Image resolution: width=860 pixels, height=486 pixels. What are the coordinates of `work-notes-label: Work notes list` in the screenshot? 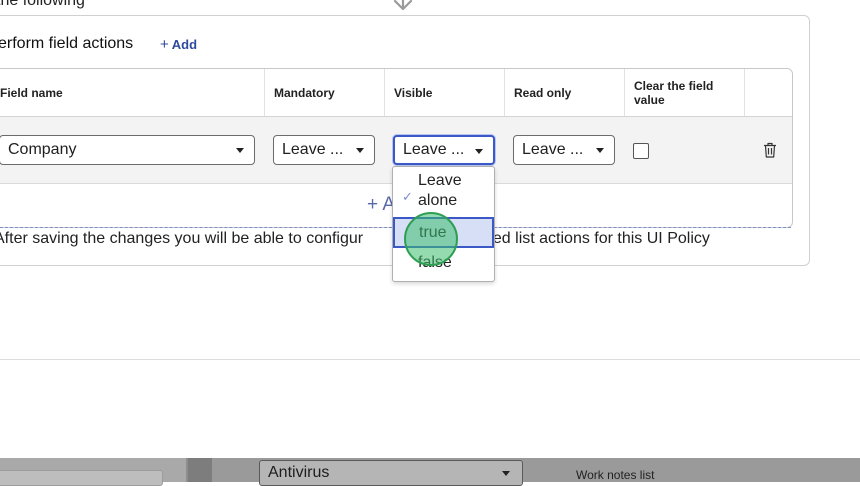 It's located at (615, 475).